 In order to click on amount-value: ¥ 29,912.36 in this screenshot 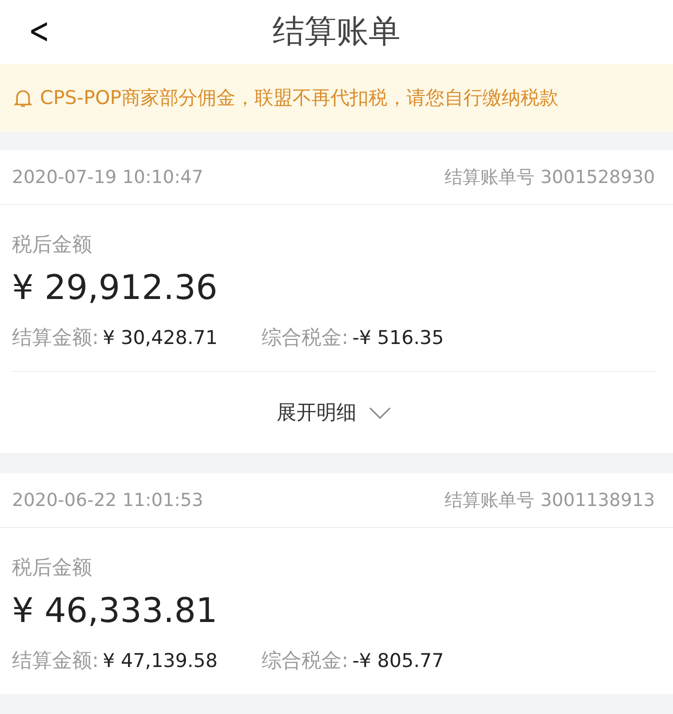, I will do `click(115, 288)`.